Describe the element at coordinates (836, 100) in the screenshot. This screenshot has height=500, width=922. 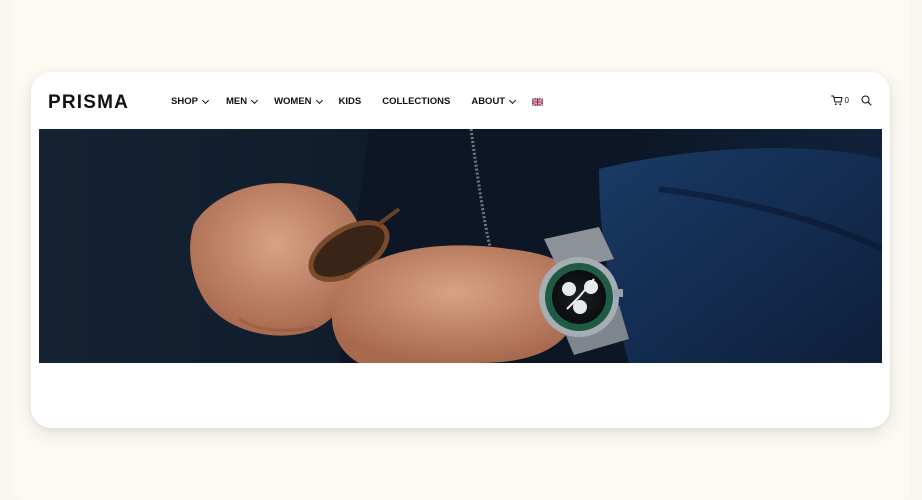
I see `cart-icon` at that location.